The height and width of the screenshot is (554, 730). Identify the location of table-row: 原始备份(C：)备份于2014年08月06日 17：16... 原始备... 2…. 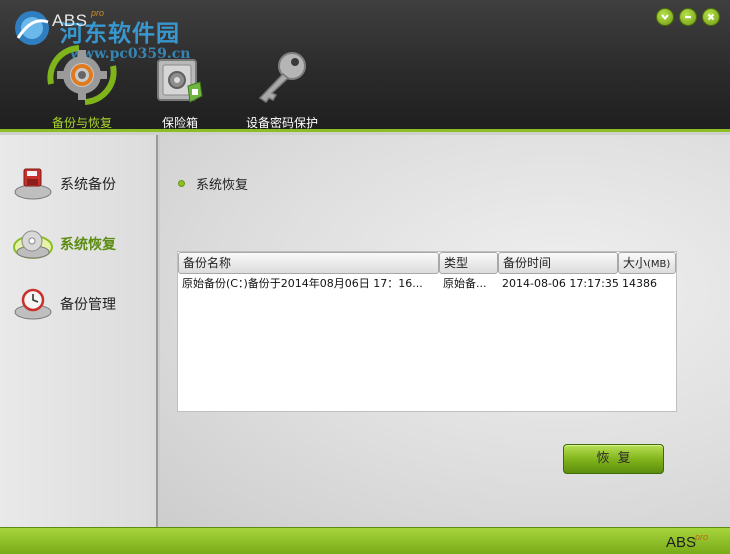
(427, 284).